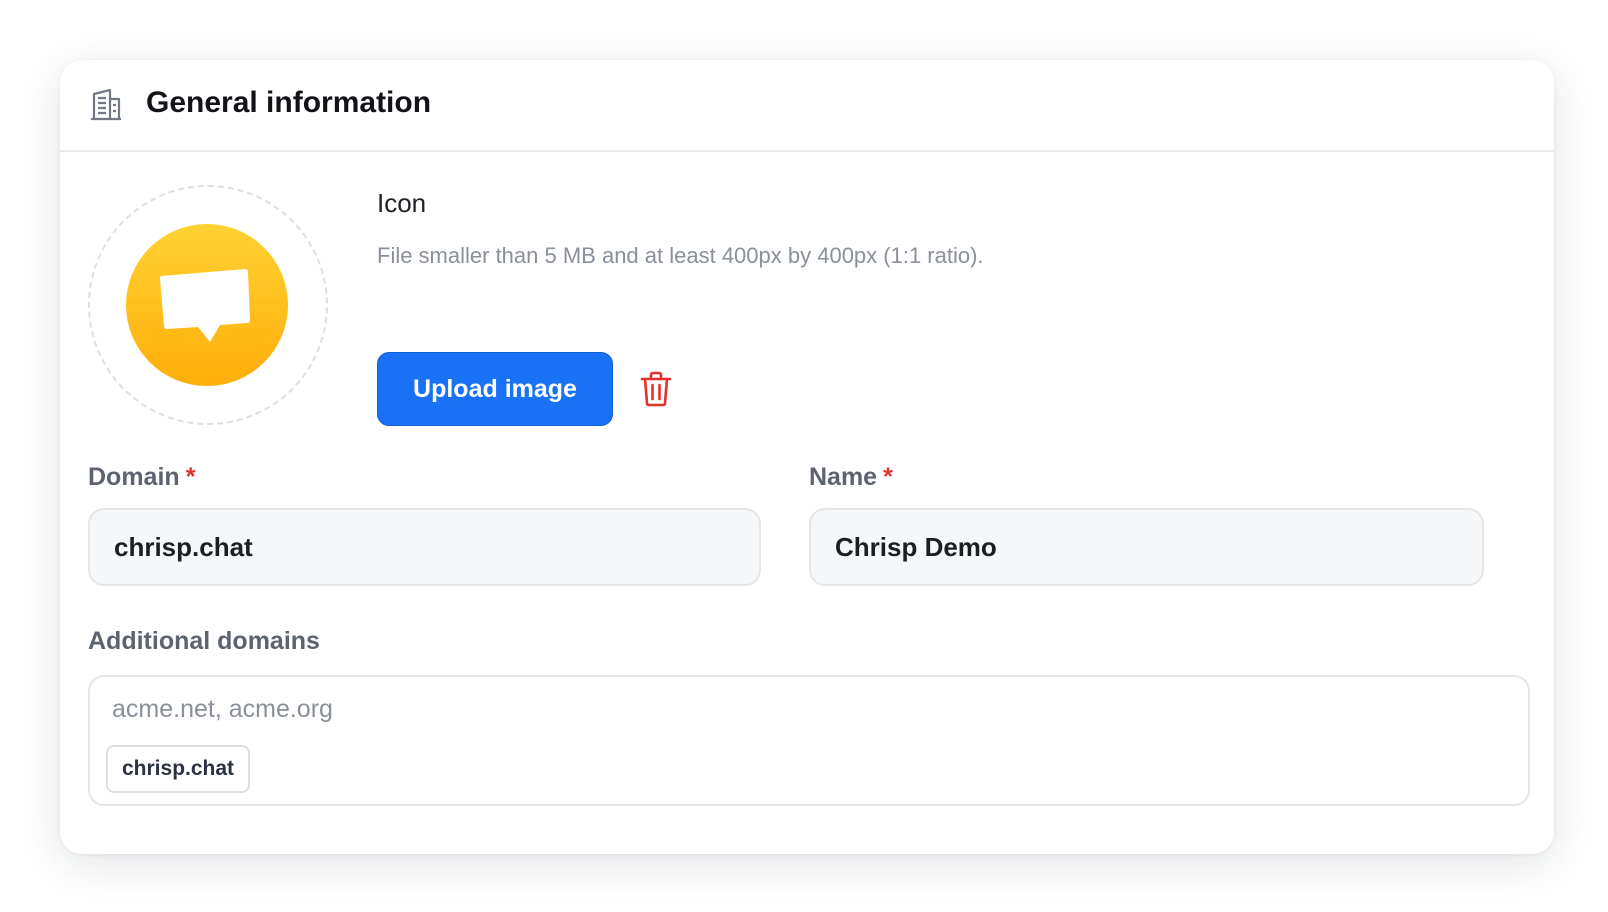 This screenshot has height=912, width=1608. I want to click on additional-domains-label: Additional domains, so click(204, 641).